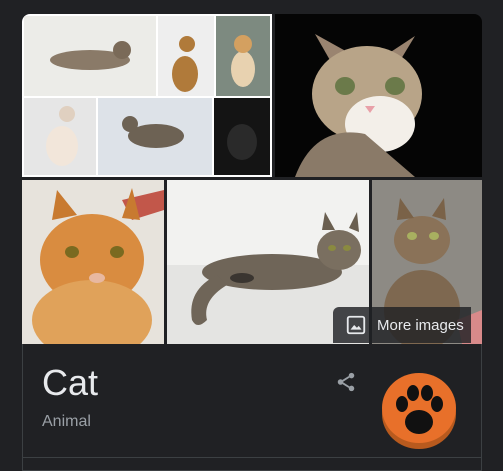 This screenshot has width=503, height=471. What do you see at coordinates (70, 382) in the screenshot?
I see `entity-title: Cat` at bounding box center [70, 382].